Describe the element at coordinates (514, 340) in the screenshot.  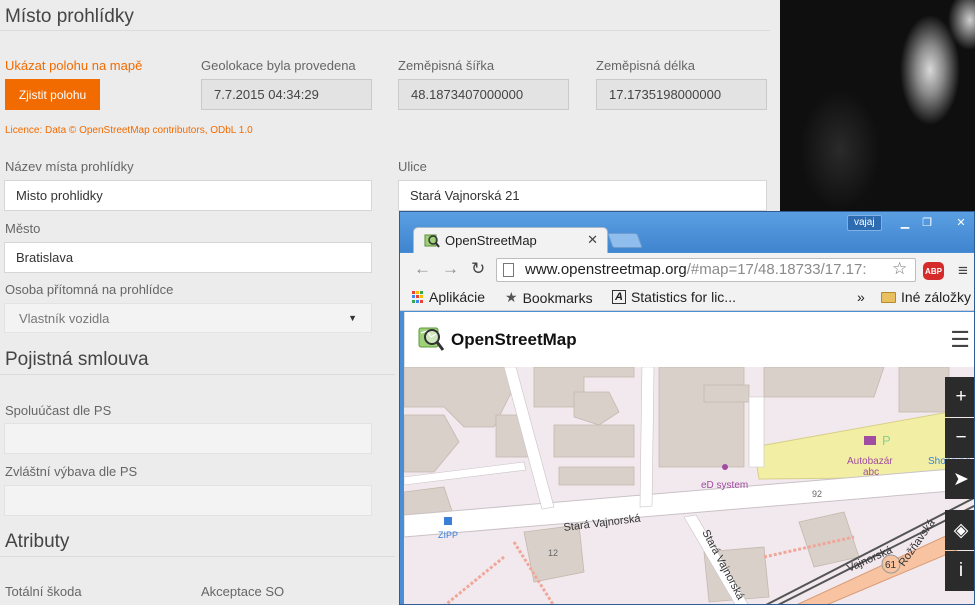
I see `osm-brand: OpenStreetMap` at that location.